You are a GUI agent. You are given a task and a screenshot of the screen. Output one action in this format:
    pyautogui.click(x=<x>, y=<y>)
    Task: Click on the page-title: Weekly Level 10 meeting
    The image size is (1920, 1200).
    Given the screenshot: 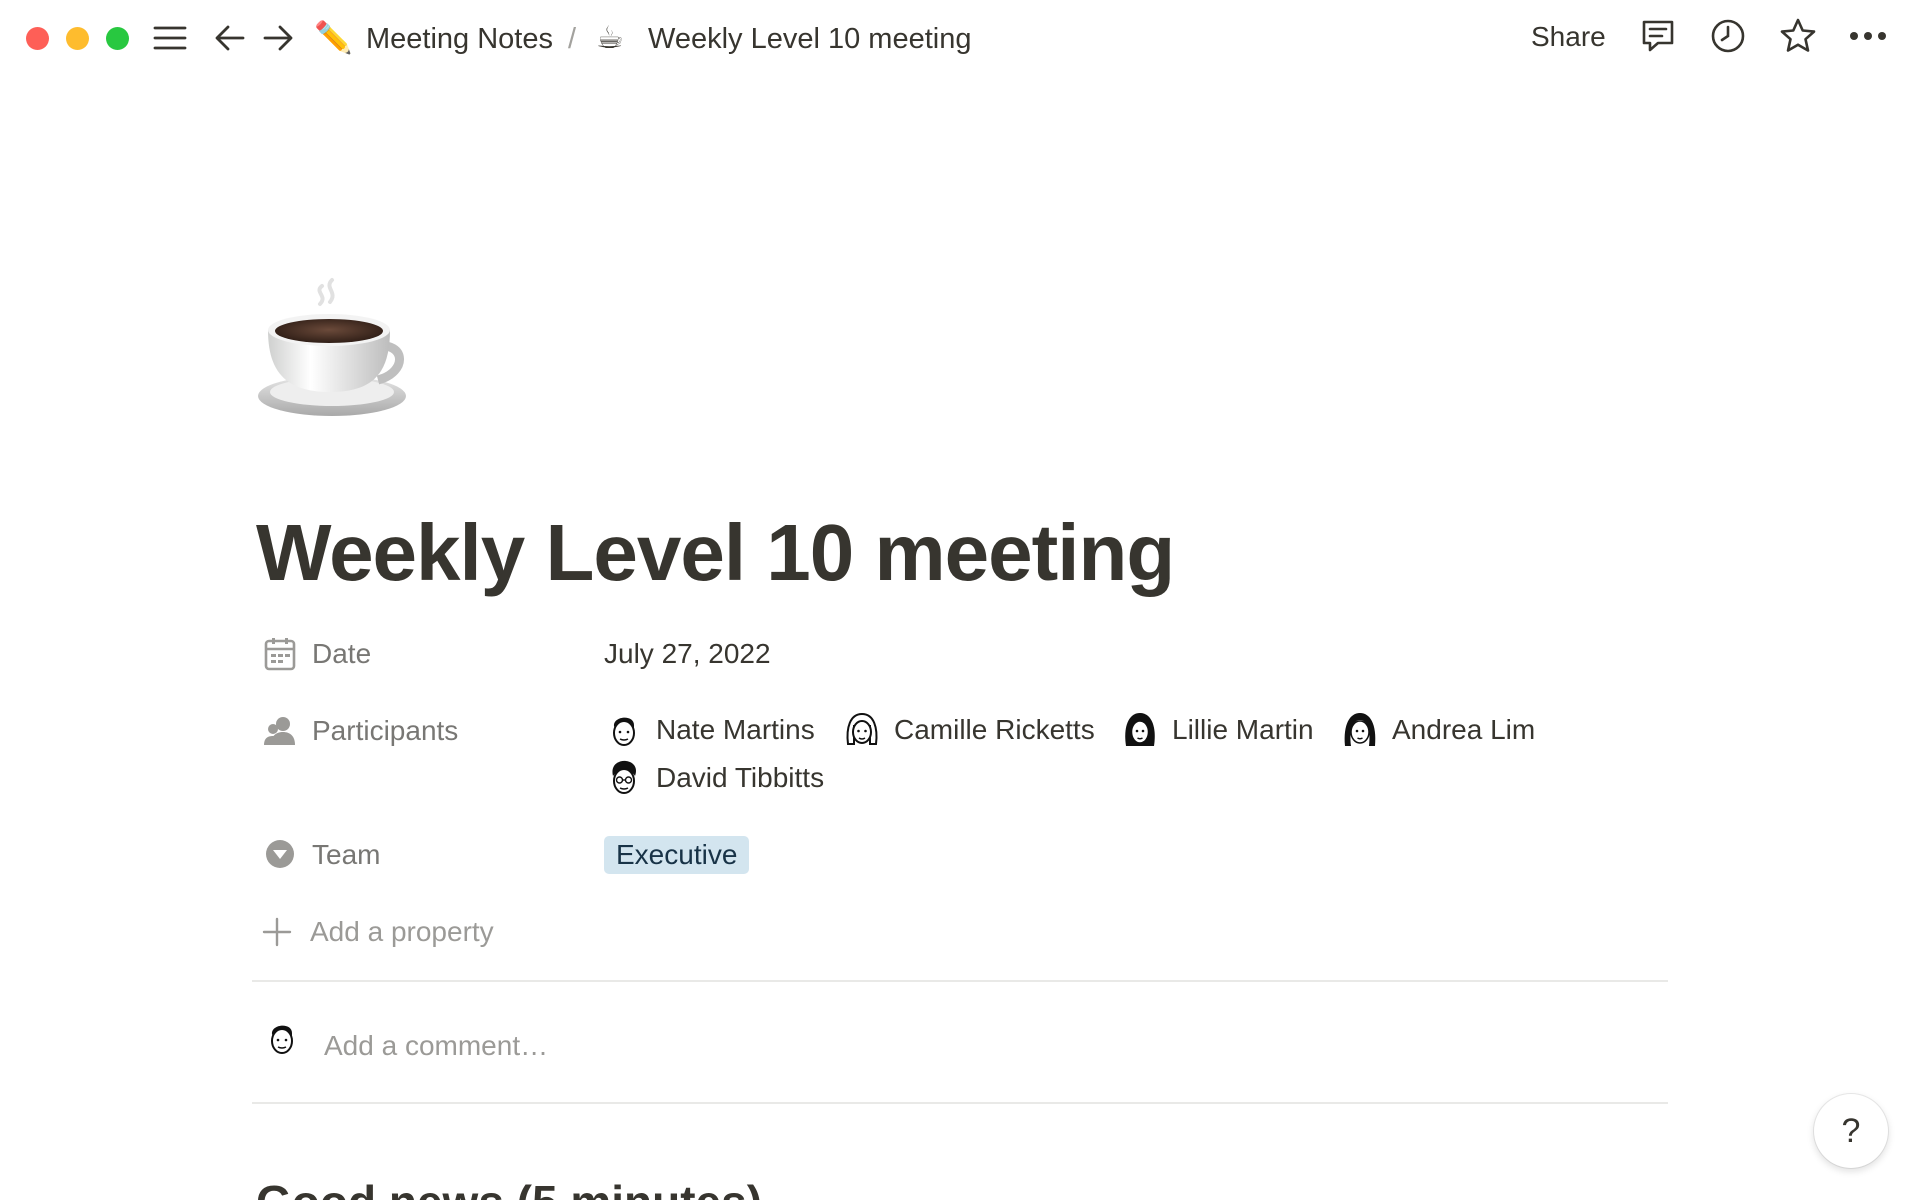 What is the action you would take?
    pyautogui.click(x=715, y=553)
    